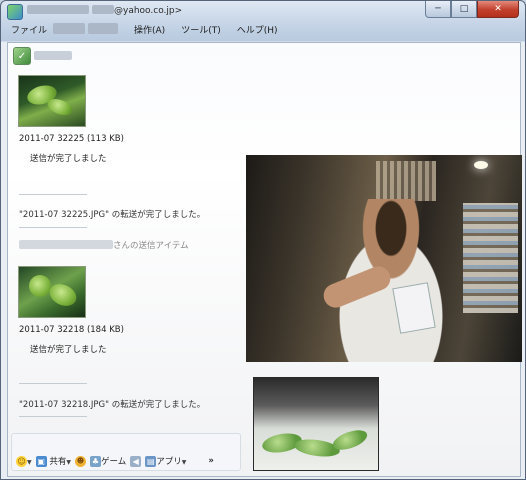 The height and width of the screenshot is (480, 526). I want to click on file-info: 2011-07 32218 (184 KB), so click(71, 330).